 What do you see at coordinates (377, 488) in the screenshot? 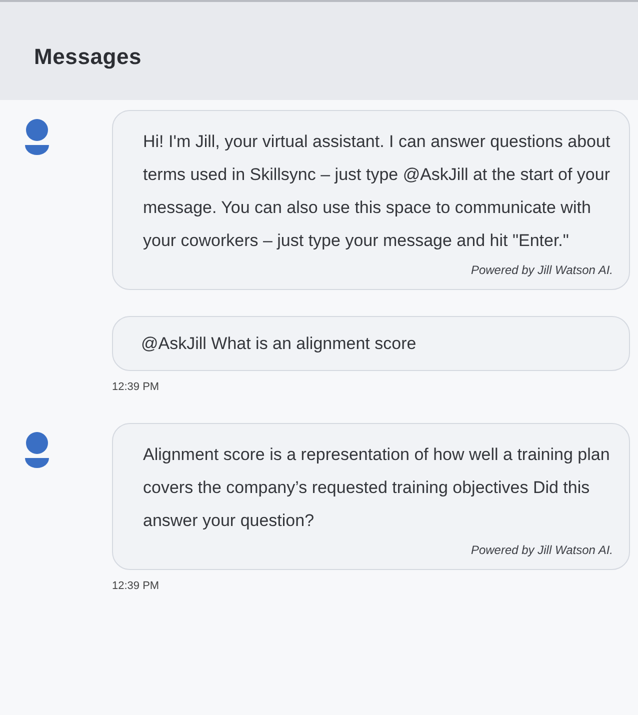
I see `message-text: Alignment score is a representation of how well a training plan covers the company’s requested training objectives Did this answer your question?` at bounding box center [377, 488].